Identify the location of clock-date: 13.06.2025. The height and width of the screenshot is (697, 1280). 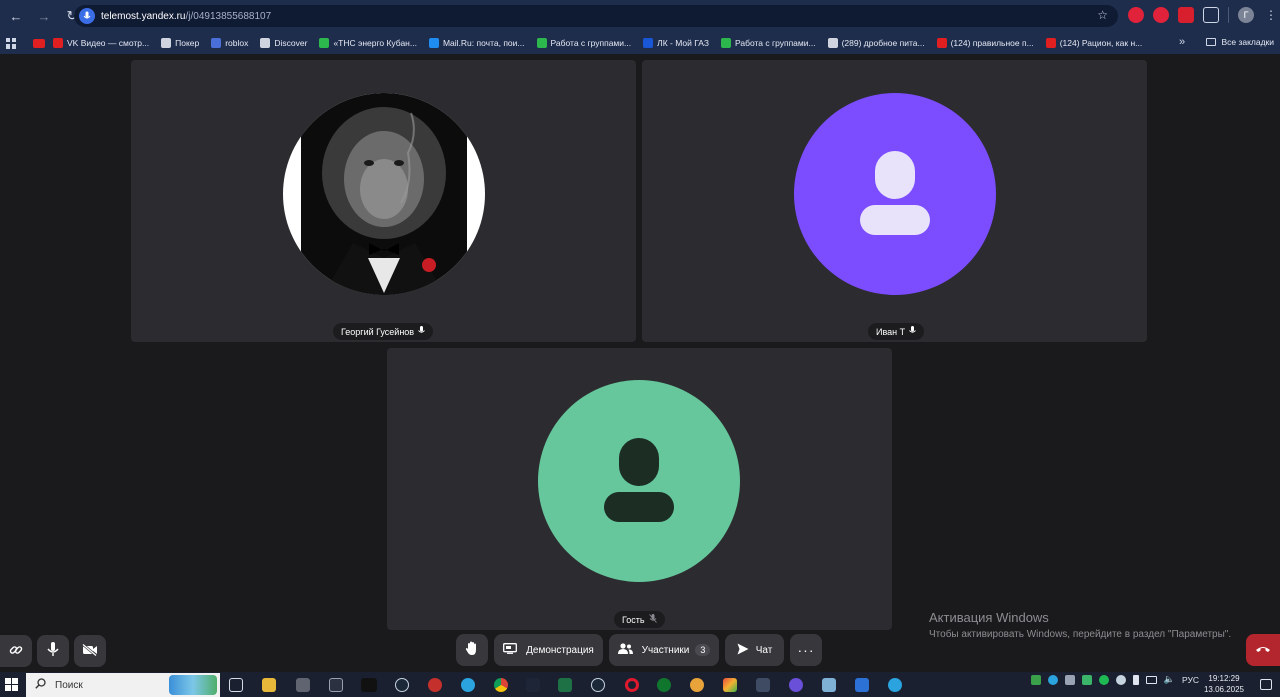
(1223, 689).